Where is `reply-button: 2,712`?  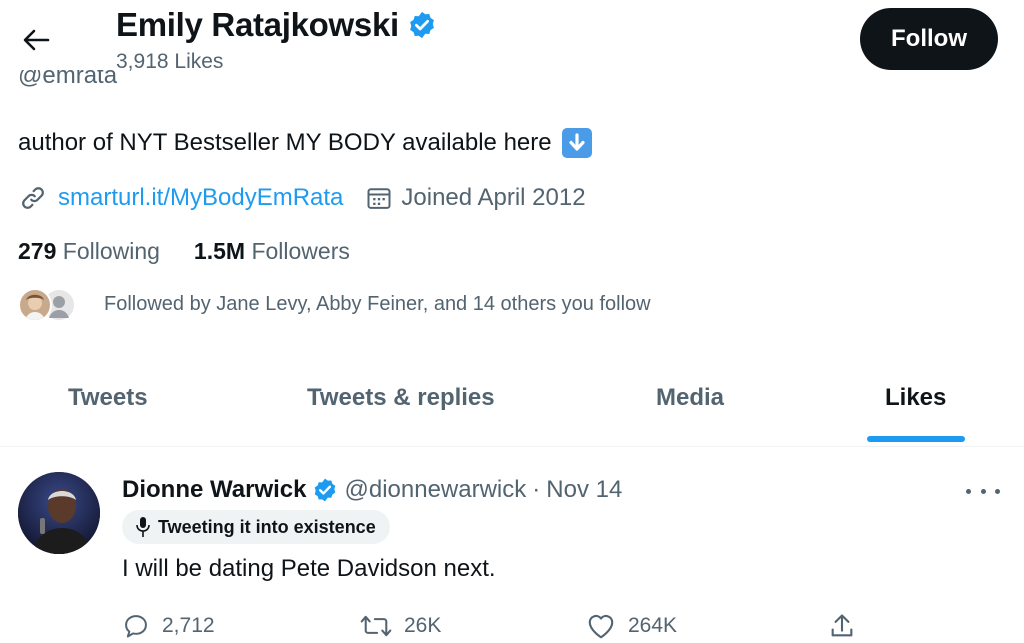 reply-button: 2,712 is located at coordinates (168, 626).